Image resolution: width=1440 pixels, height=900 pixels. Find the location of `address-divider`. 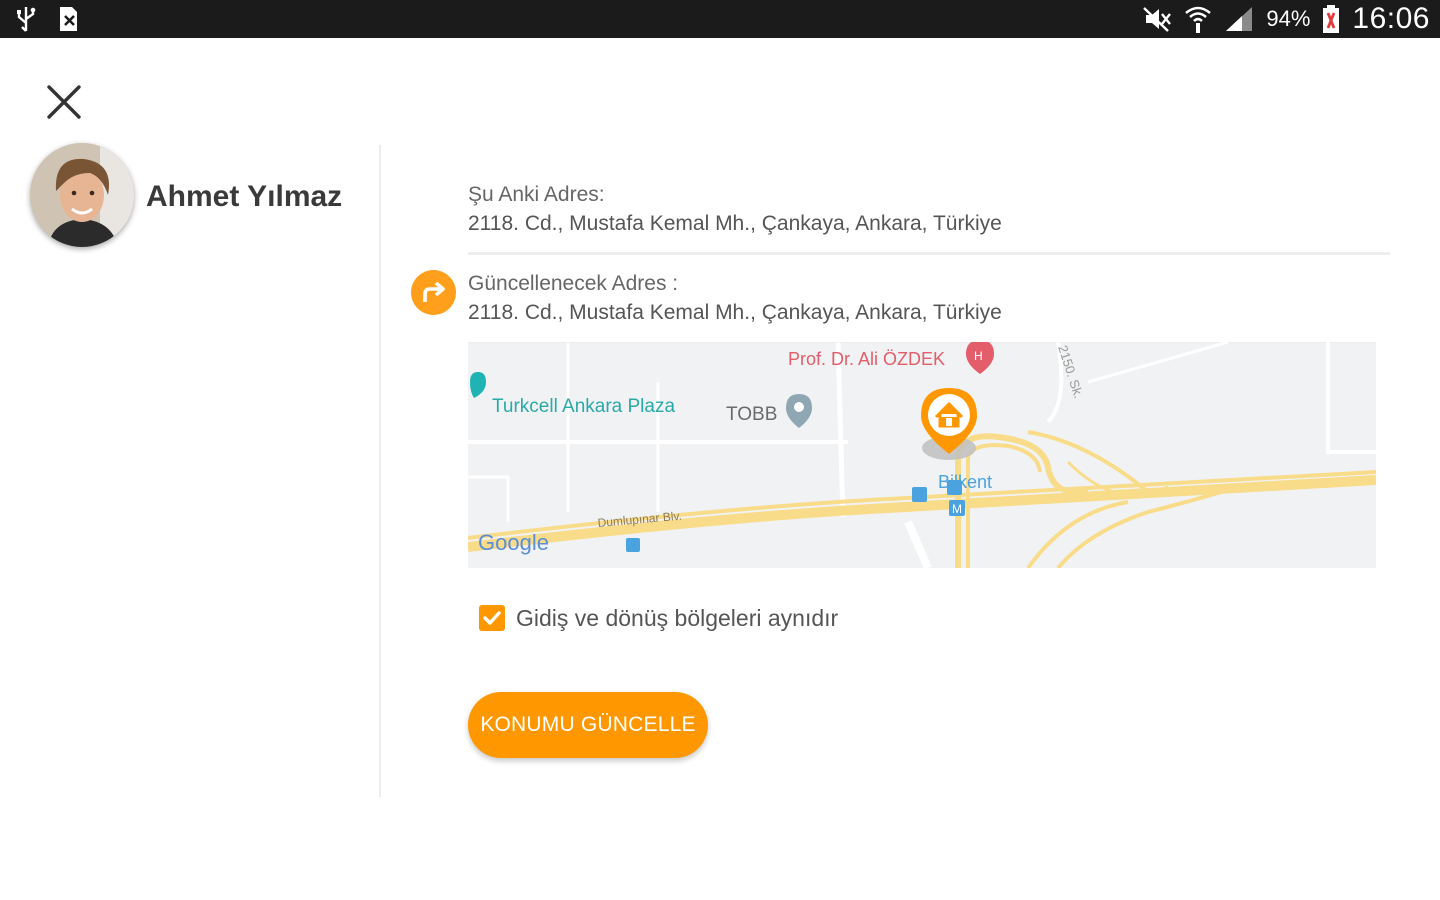

address-divider is located at coordinates (929, 253).